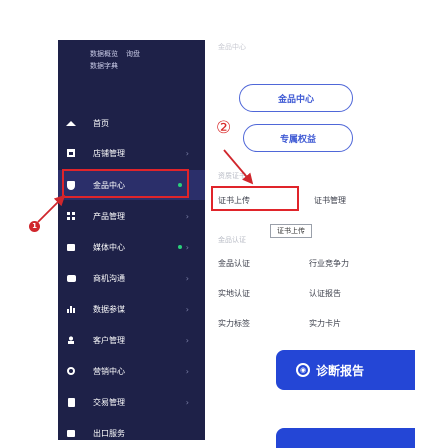  I want to click on sidebar-item-label: 商机沟通, so click(109, 278).